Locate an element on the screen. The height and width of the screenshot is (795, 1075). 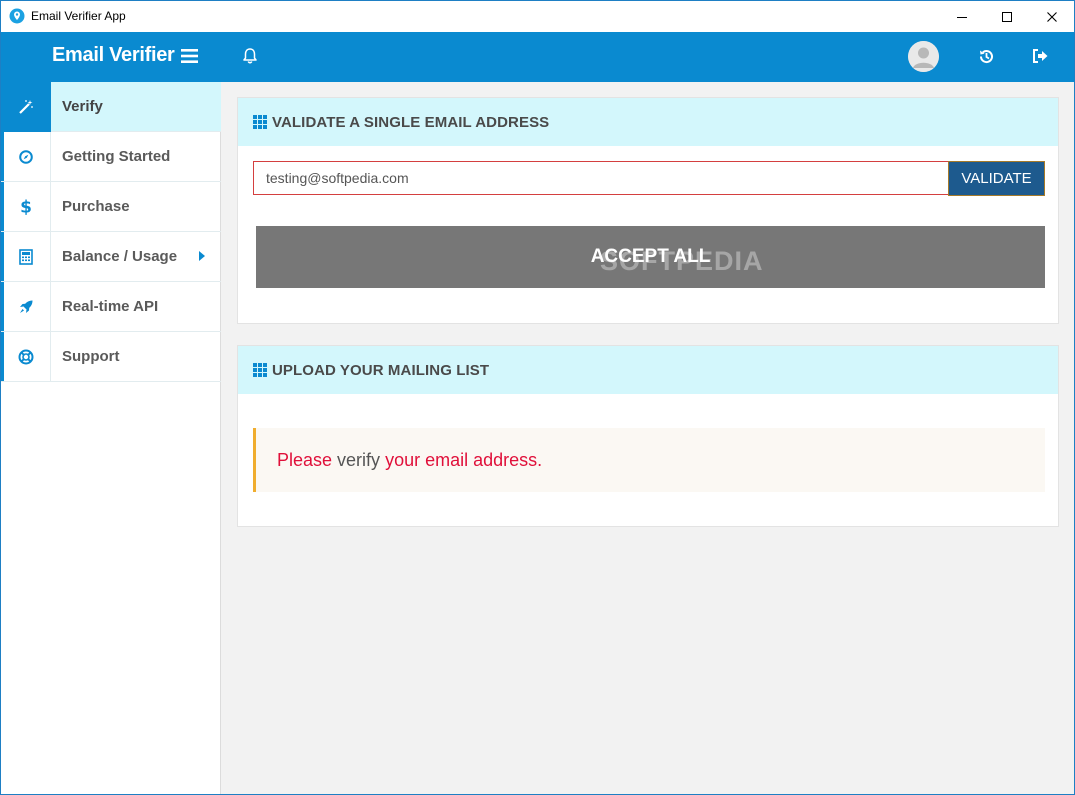
minimize-icon is located at coordinates (962, 17).